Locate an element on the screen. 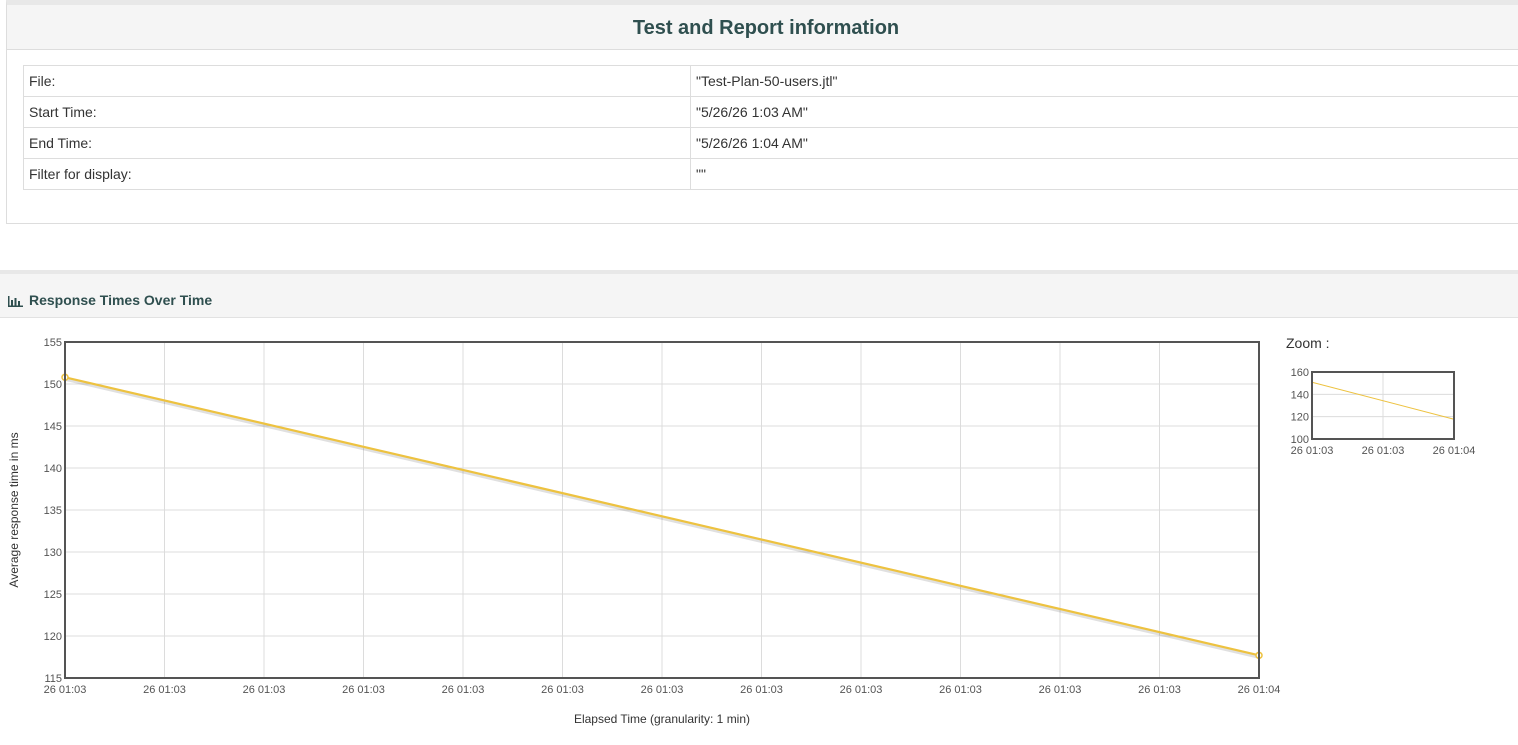 Image resolution: width=1518 pixels, height=745 pixels. x-axis-label: Elapsed Time (granularity: 1 min) is located at coordinates (662, 719).